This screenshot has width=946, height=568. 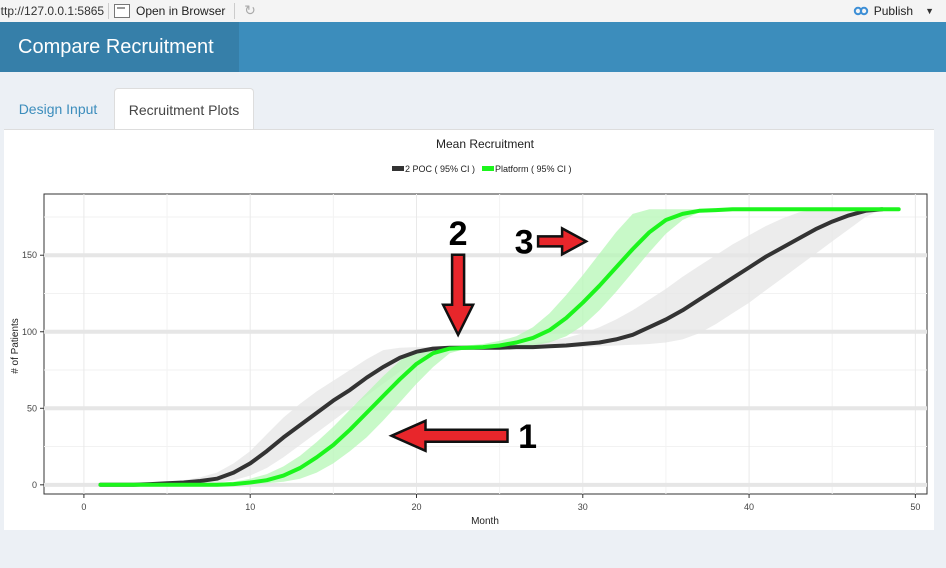 I want to click on x-axis-label: Month, so click(x=485, y=521).